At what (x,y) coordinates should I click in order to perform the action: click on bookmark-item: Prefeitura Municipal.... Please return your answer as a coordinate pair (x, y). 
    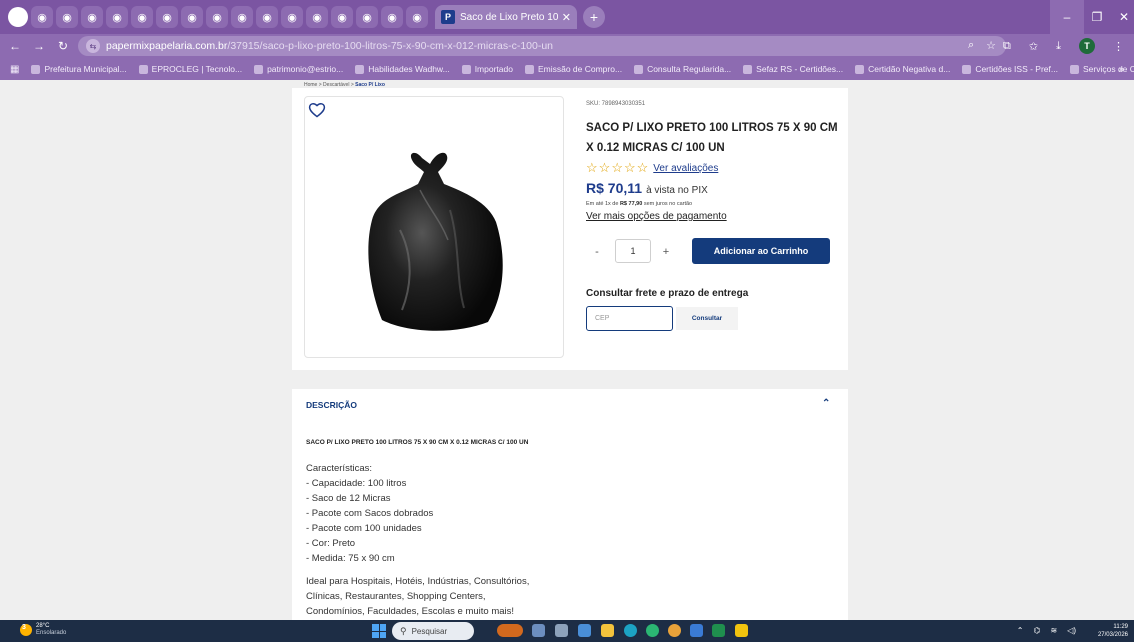
    Looking at the image, I should click on (79, 69).